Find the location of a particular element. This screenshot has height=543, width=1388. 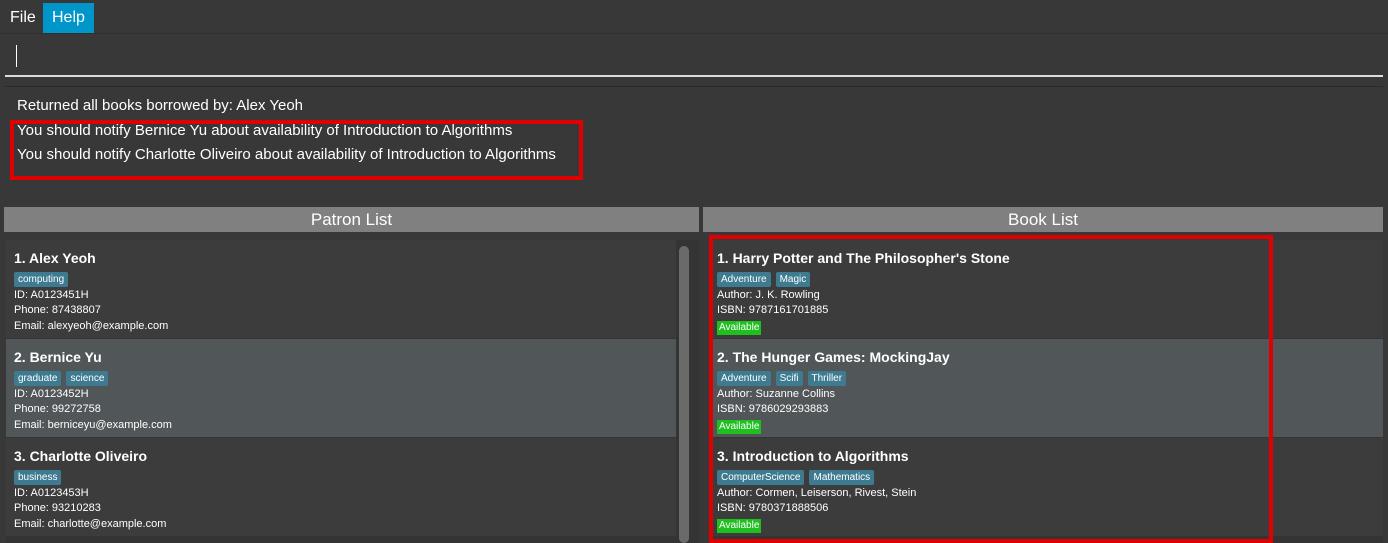

patron-list-header: Patron List is located at coordinates (351, 219).